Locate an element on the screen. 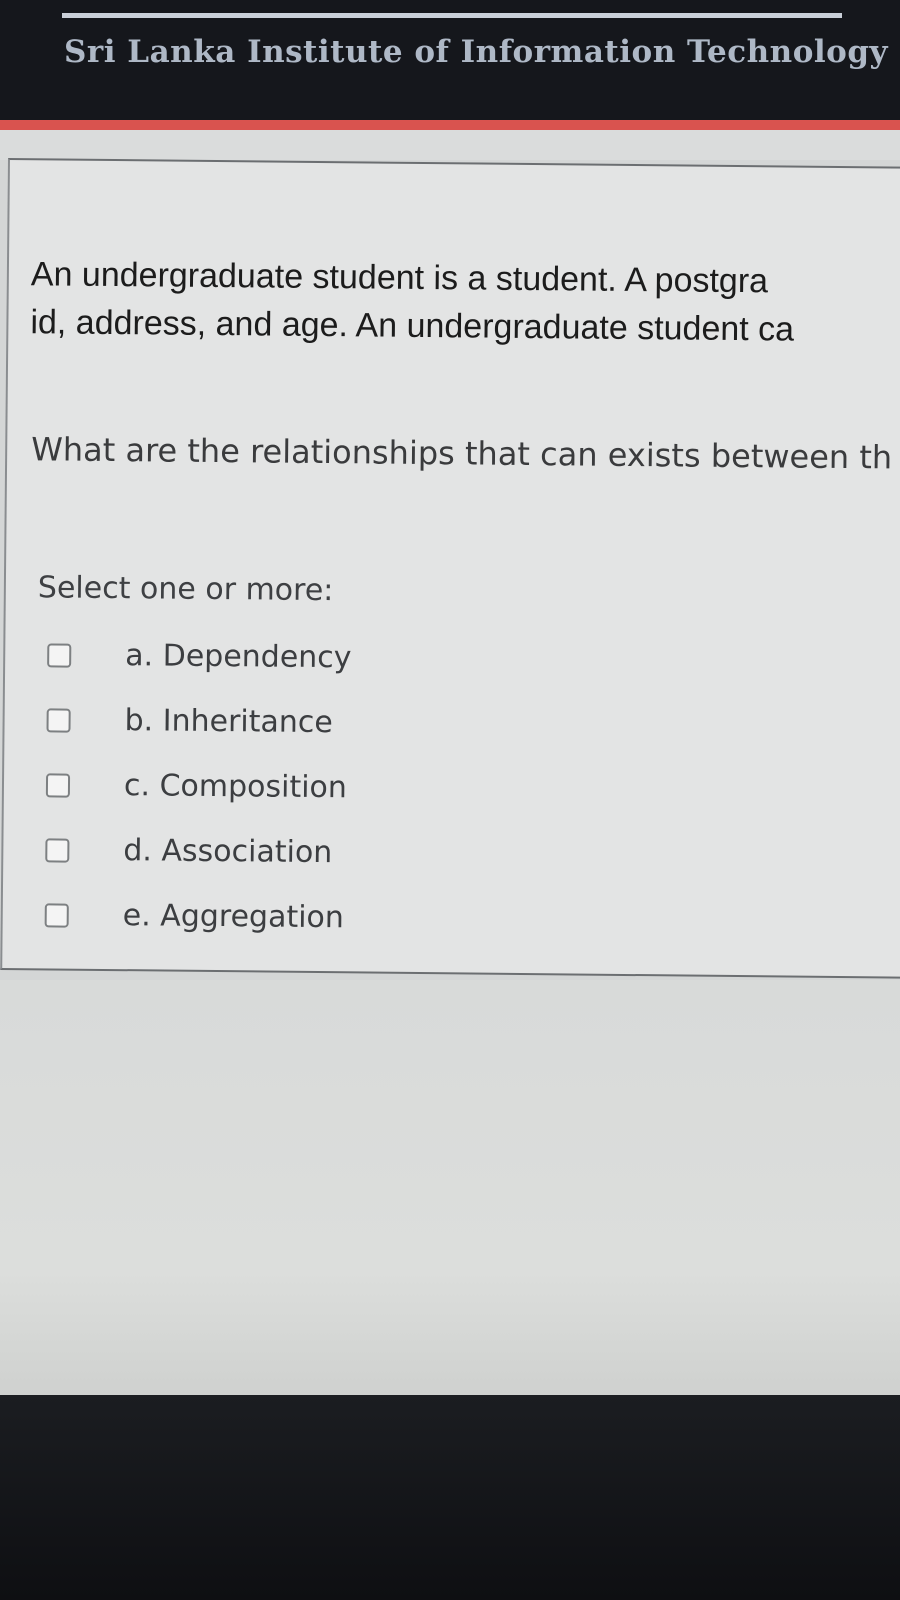 Image resolution: width=900 pixels, height=1600 pixels. checkbox-association is located at coordinates (57, 850).